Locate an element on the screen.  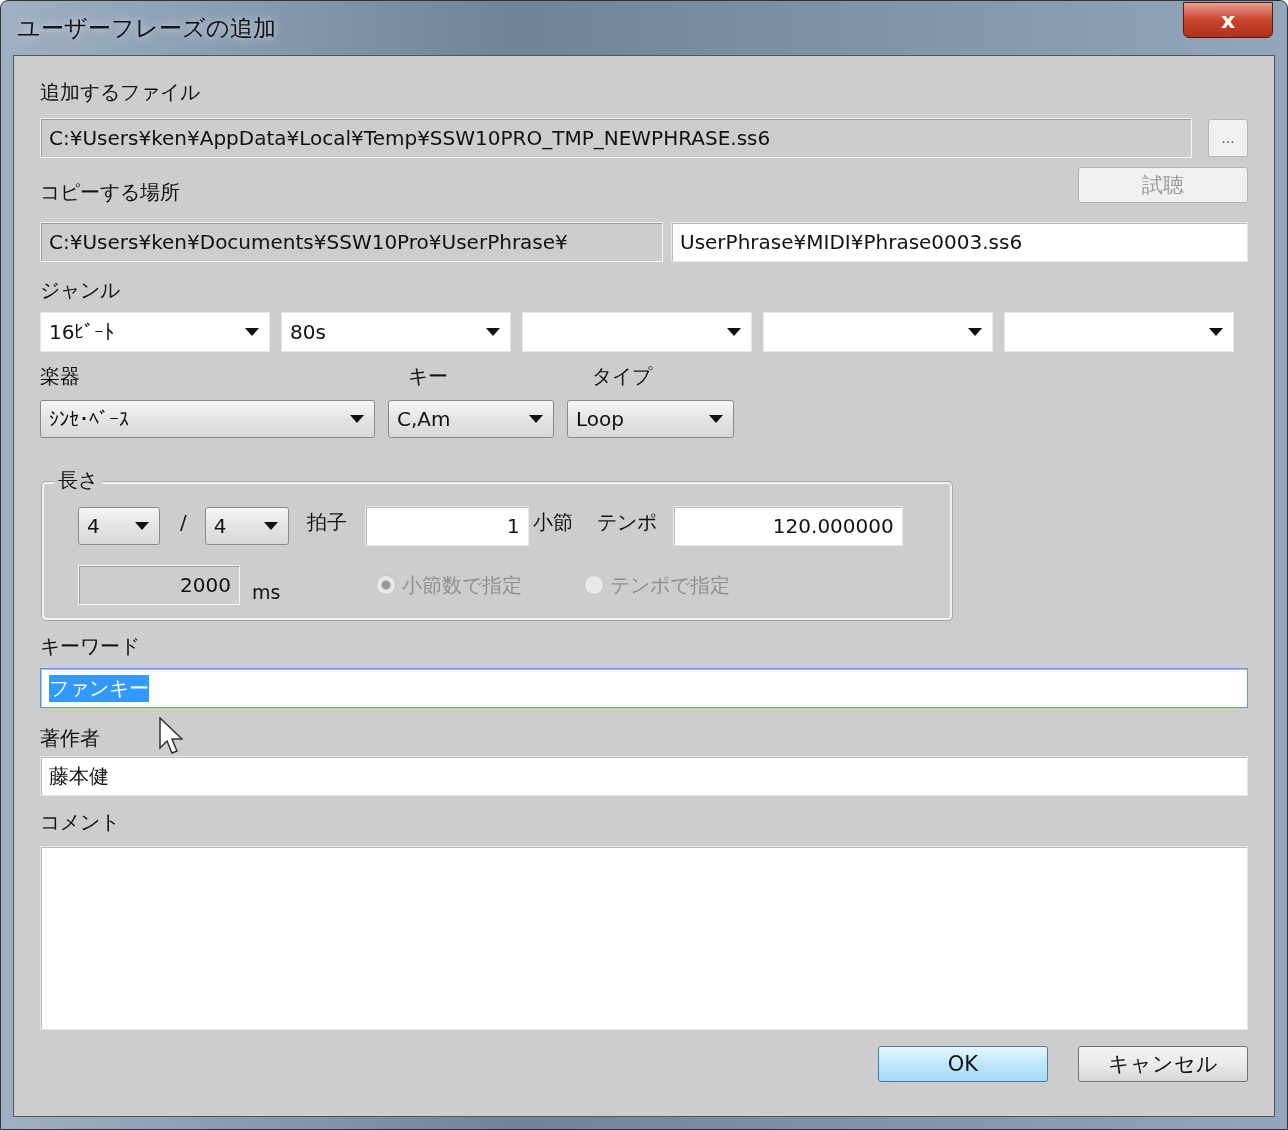
slash-text: / is located at coordinates (183, 522).